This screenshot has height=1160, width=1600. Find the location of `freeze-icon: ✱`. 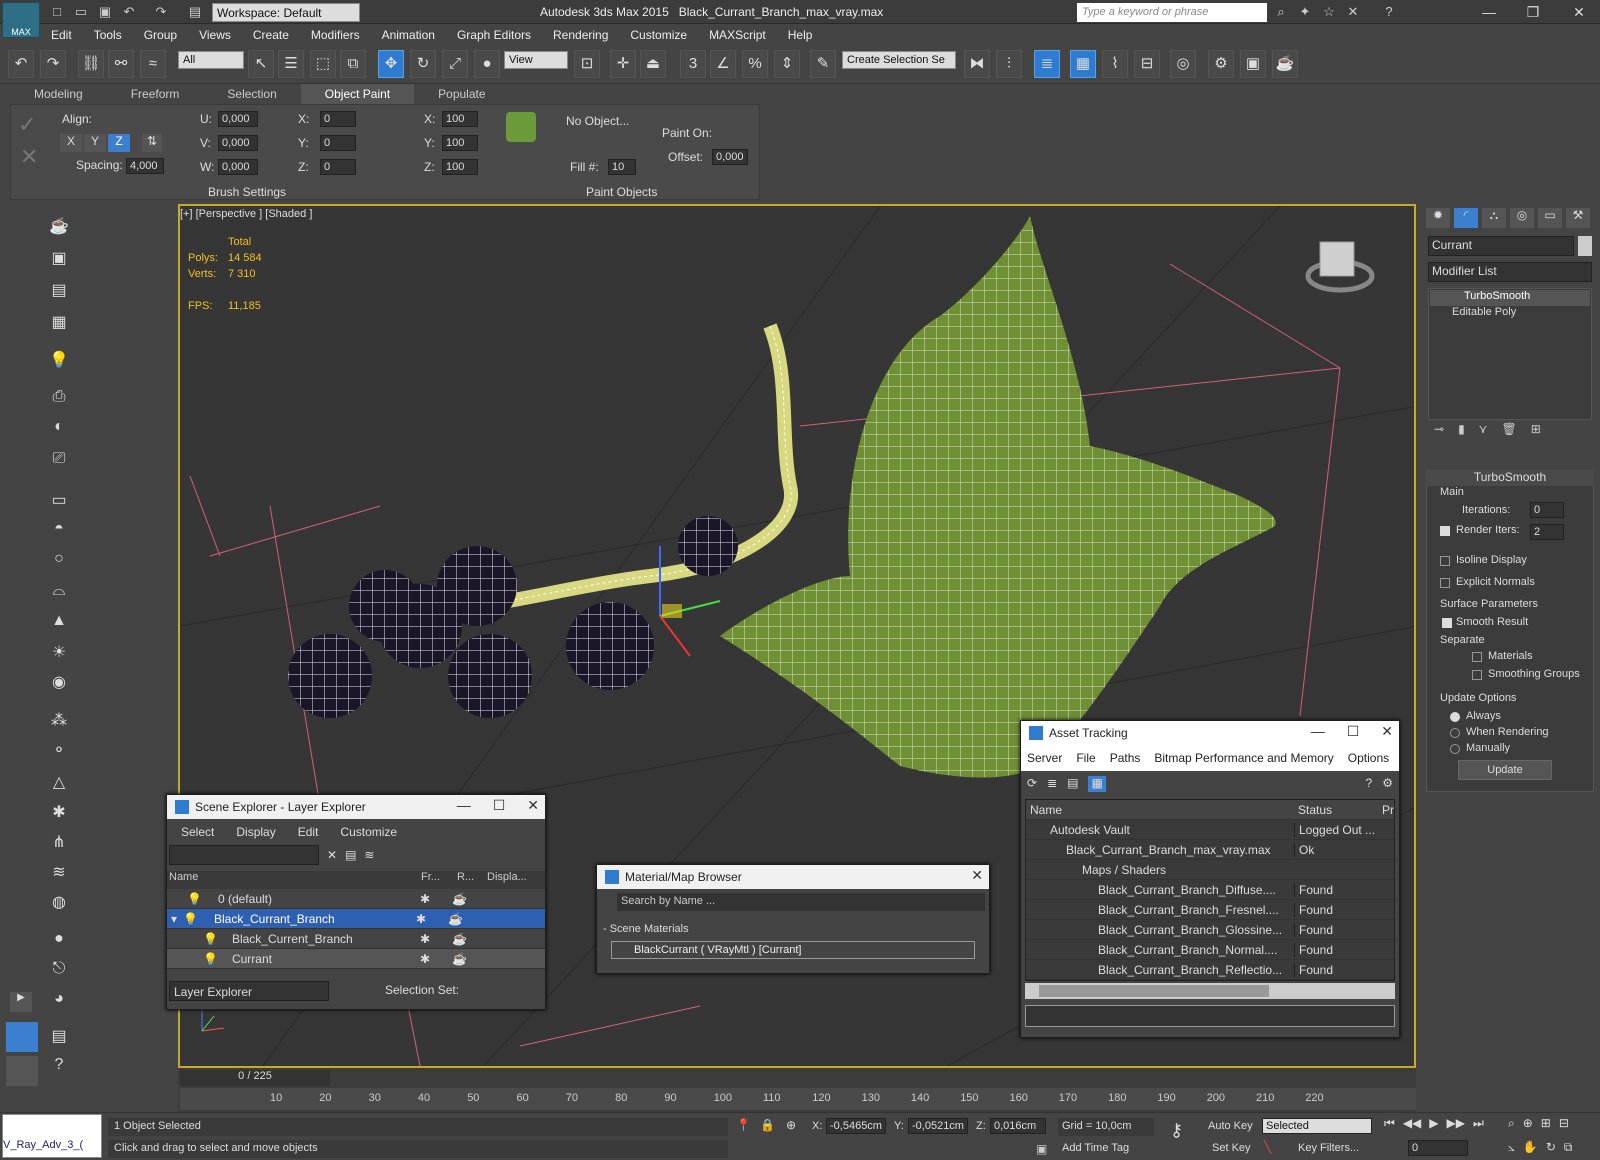

freeze-icon: ✱ is located at coordinates (425, 939).